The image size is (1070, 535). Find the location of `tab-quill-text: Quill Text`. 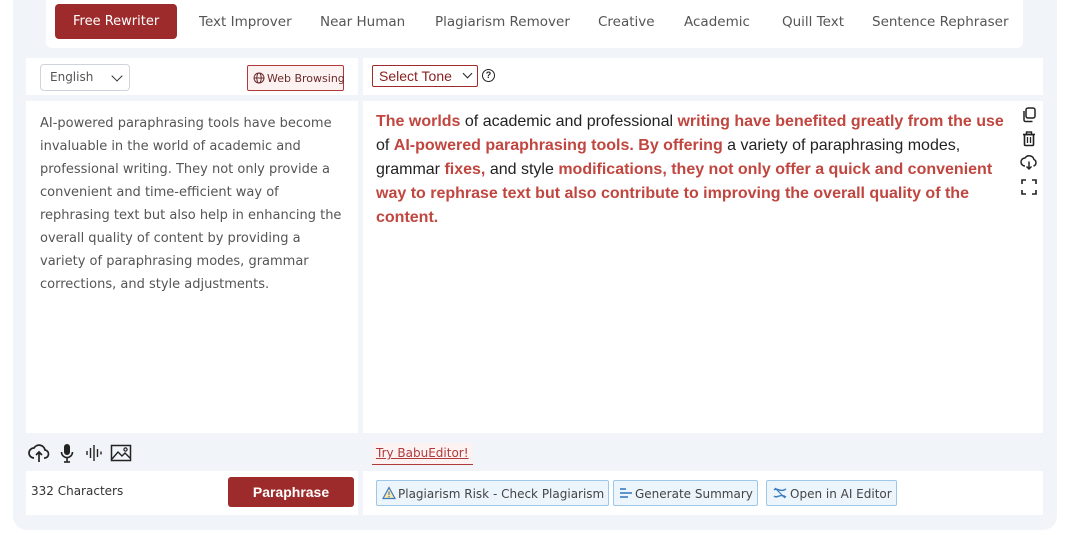

tab-quill-text: Quill Text is located at coordinates (813, 22).